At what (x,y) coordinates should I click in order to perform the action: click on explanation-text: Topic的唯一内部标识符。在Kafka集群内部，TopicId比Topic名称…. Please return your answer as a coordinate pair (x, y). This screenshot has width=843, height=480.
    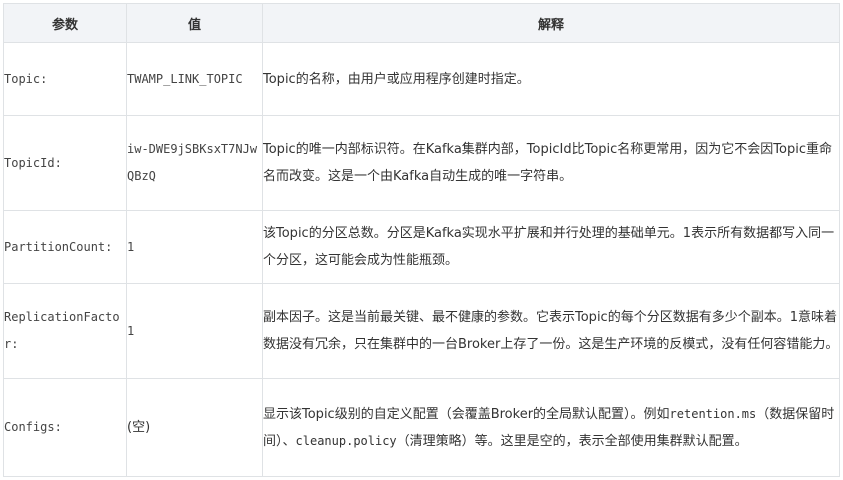
    Looking at the image, I should click on (547, 163).